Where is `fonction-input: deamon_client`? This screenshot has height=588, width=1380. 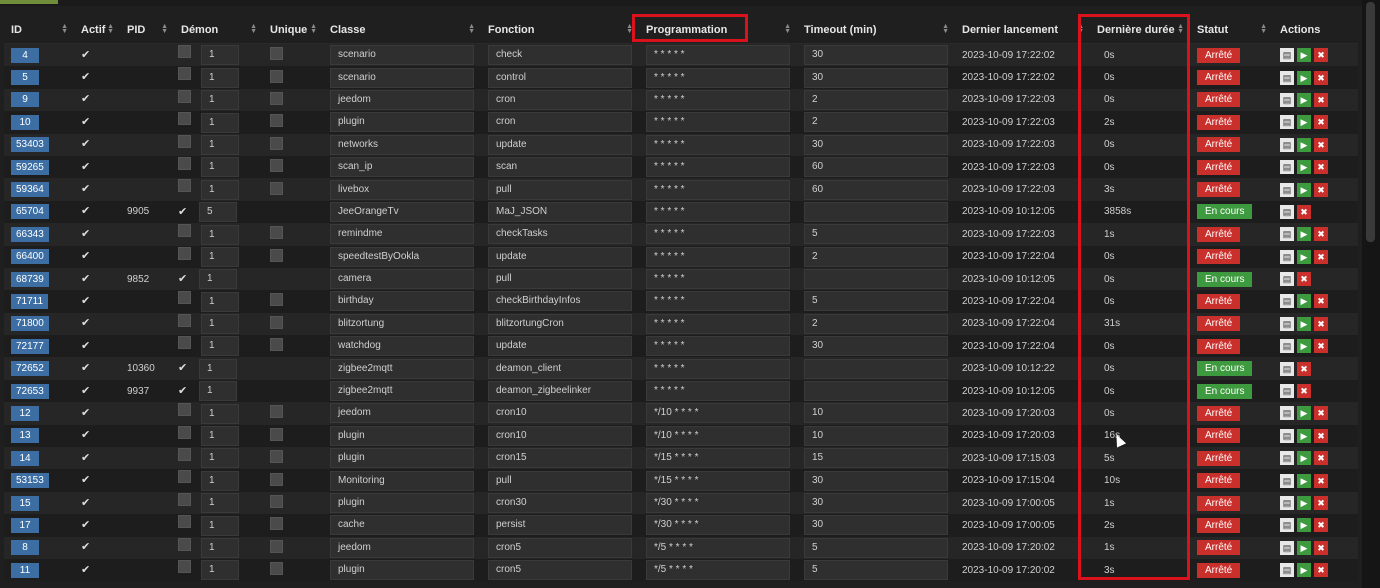 fonction-input: deamon_client is located at coordinates (560, 368).